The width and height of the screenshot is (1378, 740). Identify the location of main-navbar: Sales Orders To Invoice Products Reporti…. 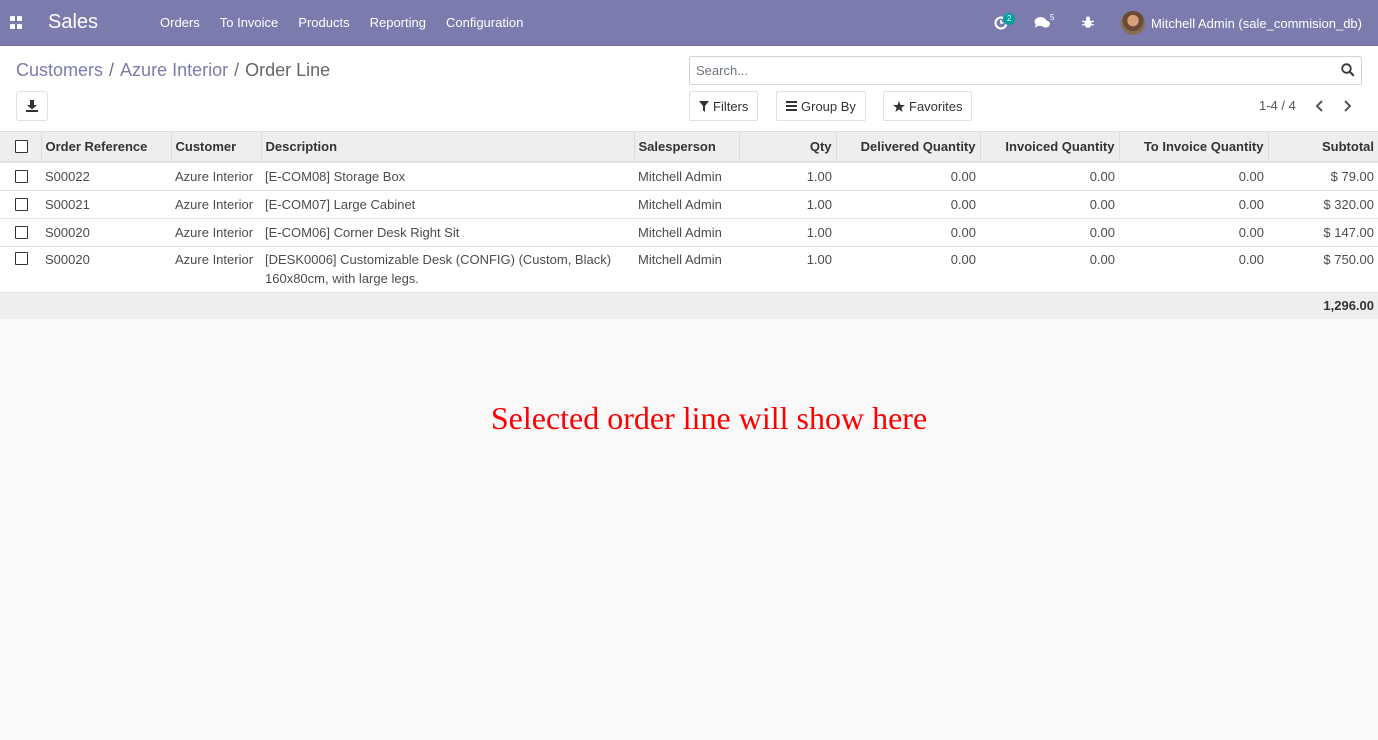
(689, 23).